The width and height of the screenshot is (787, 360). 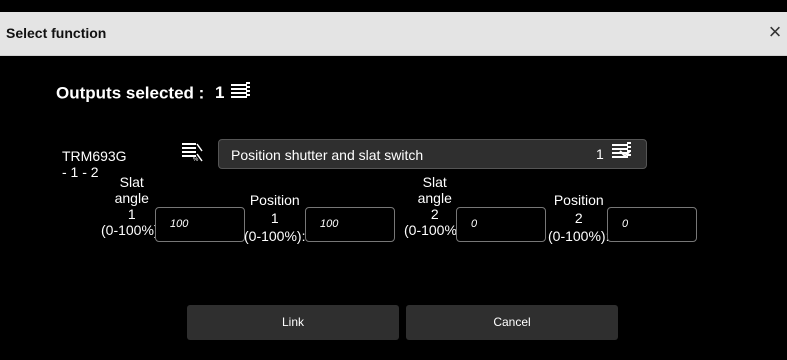 What do you see at coordinates (393, 34) in the screenshot?
I see `dialog-titlebar: Select function ×` at bounding box center [393, 34].